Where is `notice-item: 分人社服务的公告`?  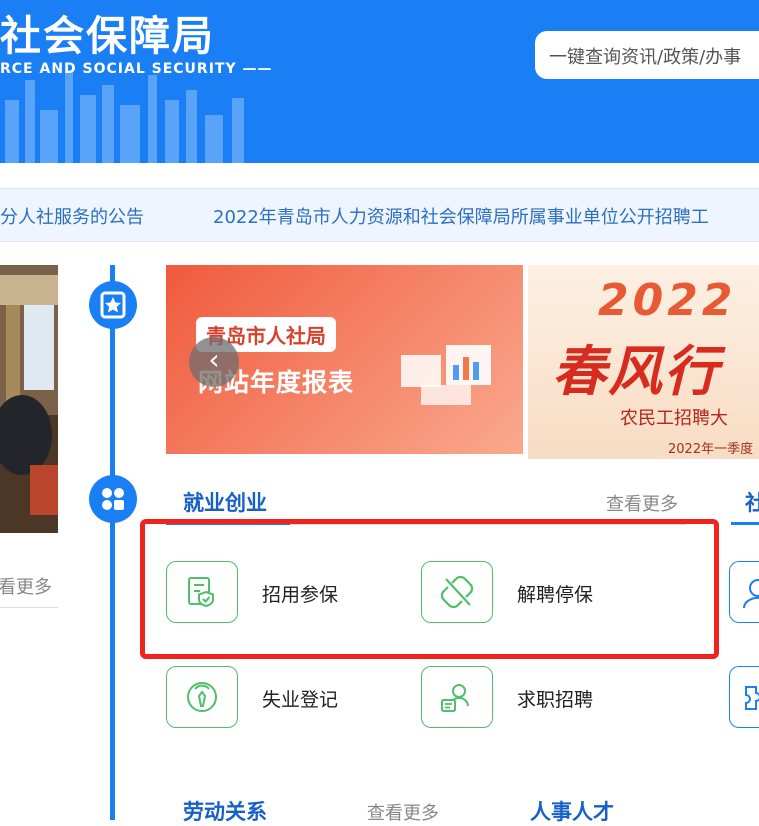
notice-item: 分人社服务的公告 is located at coordinates (72, 216).